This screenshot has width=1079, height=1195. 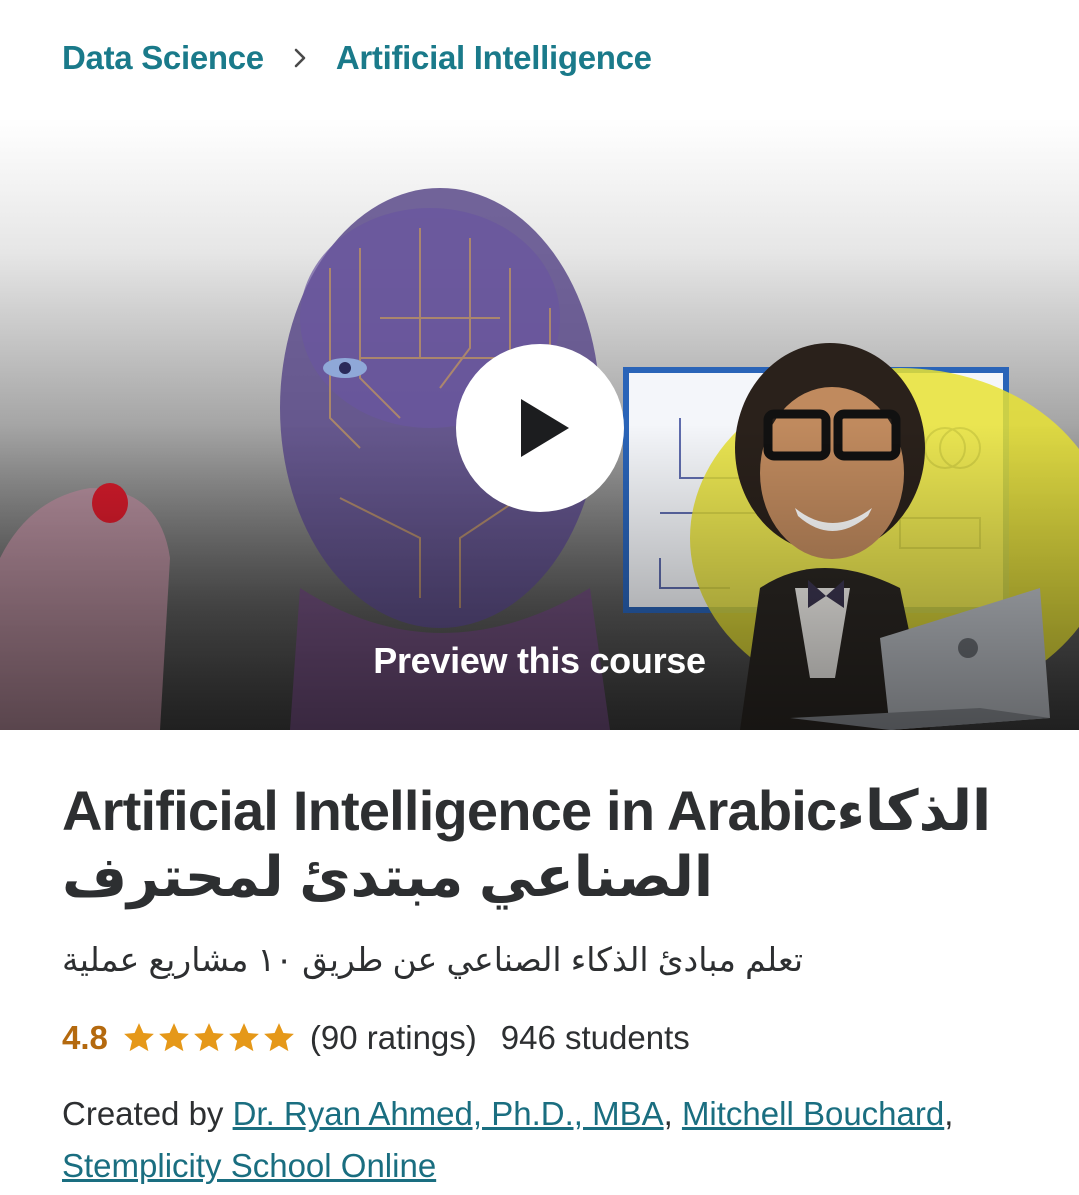 I want to click on breadcrumb: Data Science Artificial Intelligence, so click(x=357, y=58).